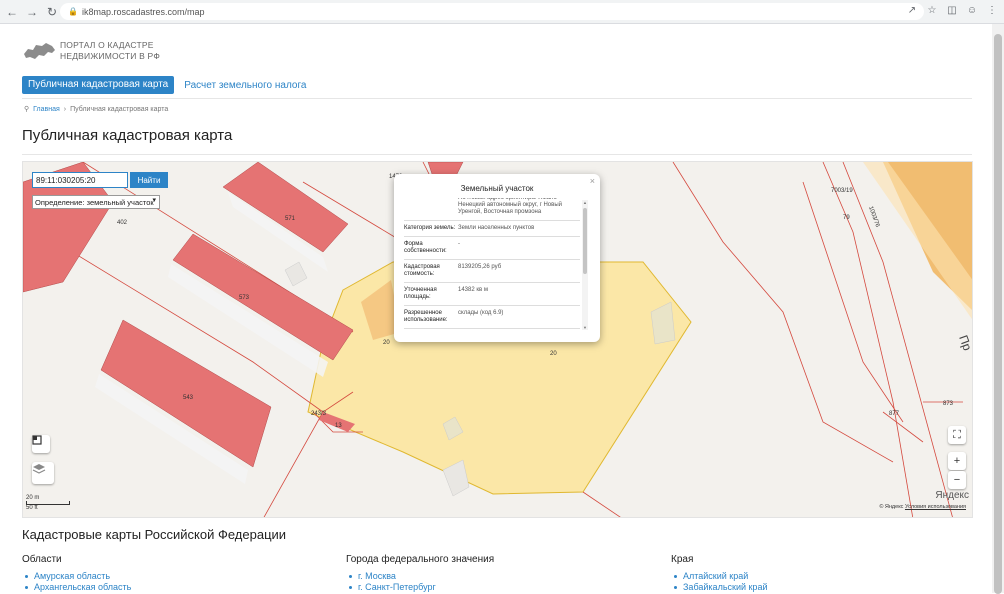 This screenshot has width=1004, height=594. I want to click on popup-value: Земли населенных пунктов, so click(496, 228).